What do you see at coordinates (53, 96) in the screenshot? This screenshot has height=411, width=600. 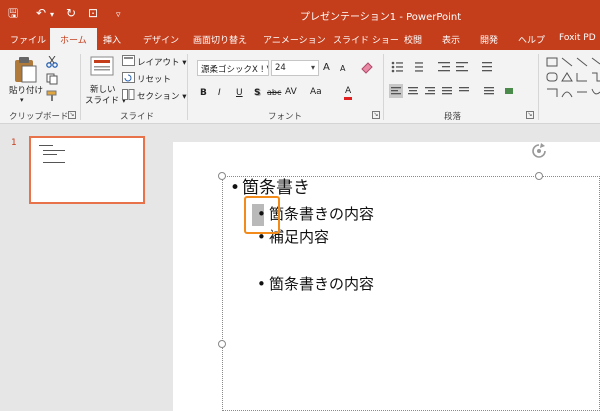 I see `format-painter-icon` at bounding box center [53, 96].